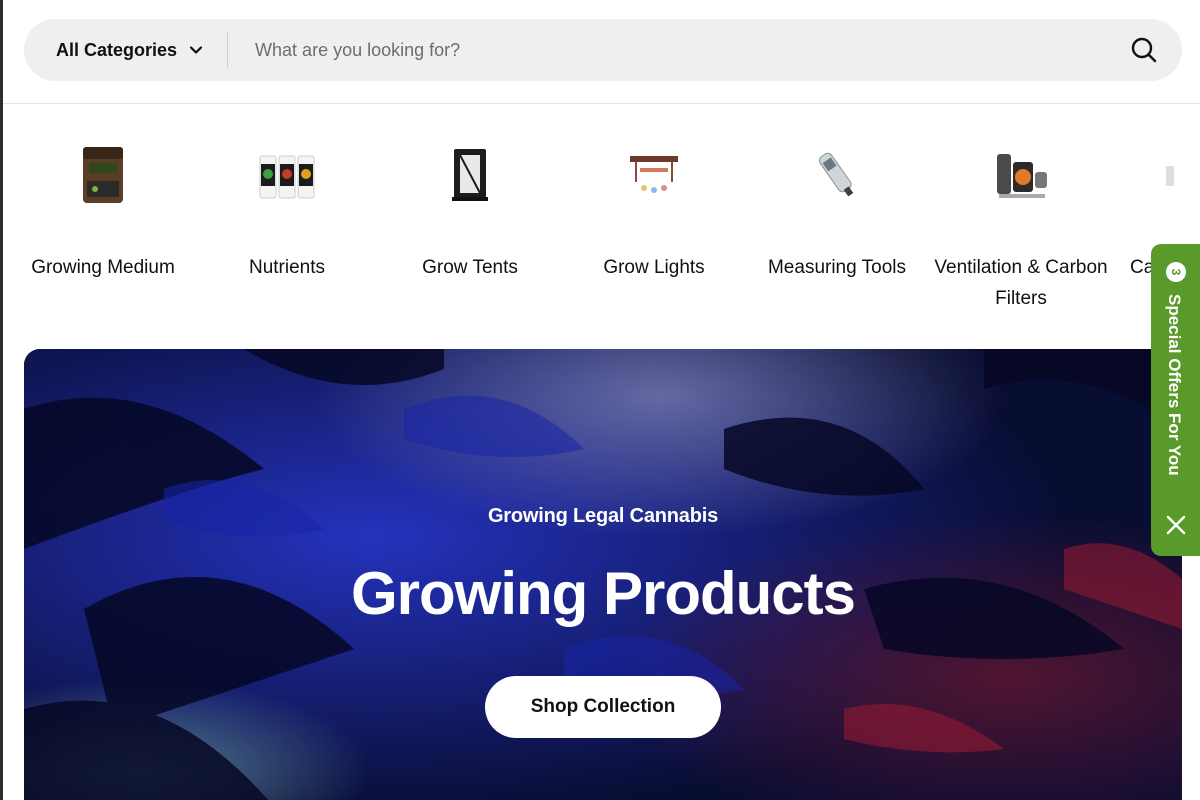 Image resolution: width=1200 pixels, height=800 pixels. Describe the element at coordinates (1, 400) in the screenshot. I see `window-edge` at that location.